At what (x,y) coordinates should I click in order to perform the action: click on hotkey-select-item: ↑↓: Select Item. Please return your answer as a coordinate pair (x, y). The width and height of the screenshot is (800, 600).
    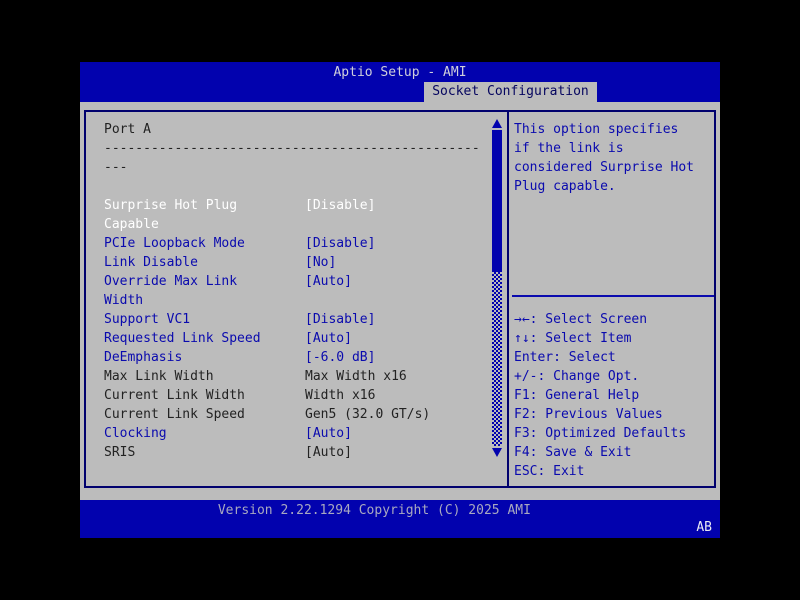
    Looking at the image, I should click on (573, 338).